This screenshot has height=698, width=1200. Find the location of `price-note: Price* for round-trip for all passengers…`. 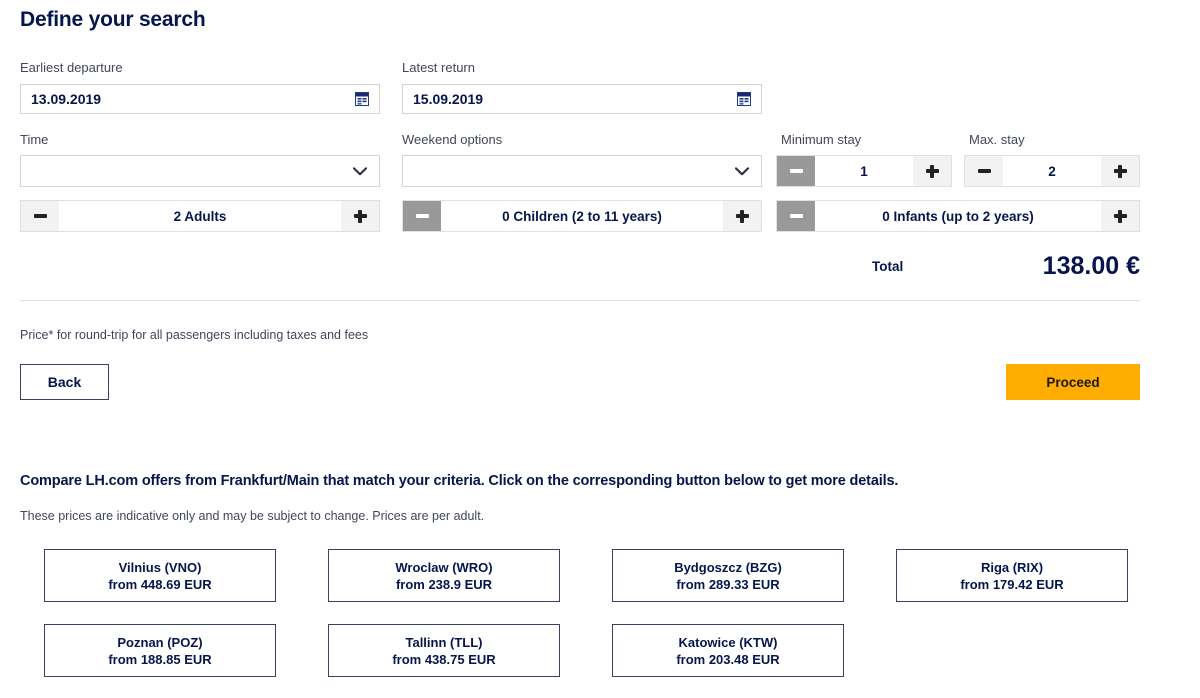

price-note: Price* for round-trip for all passengers… is located at coordinates (194, 335).